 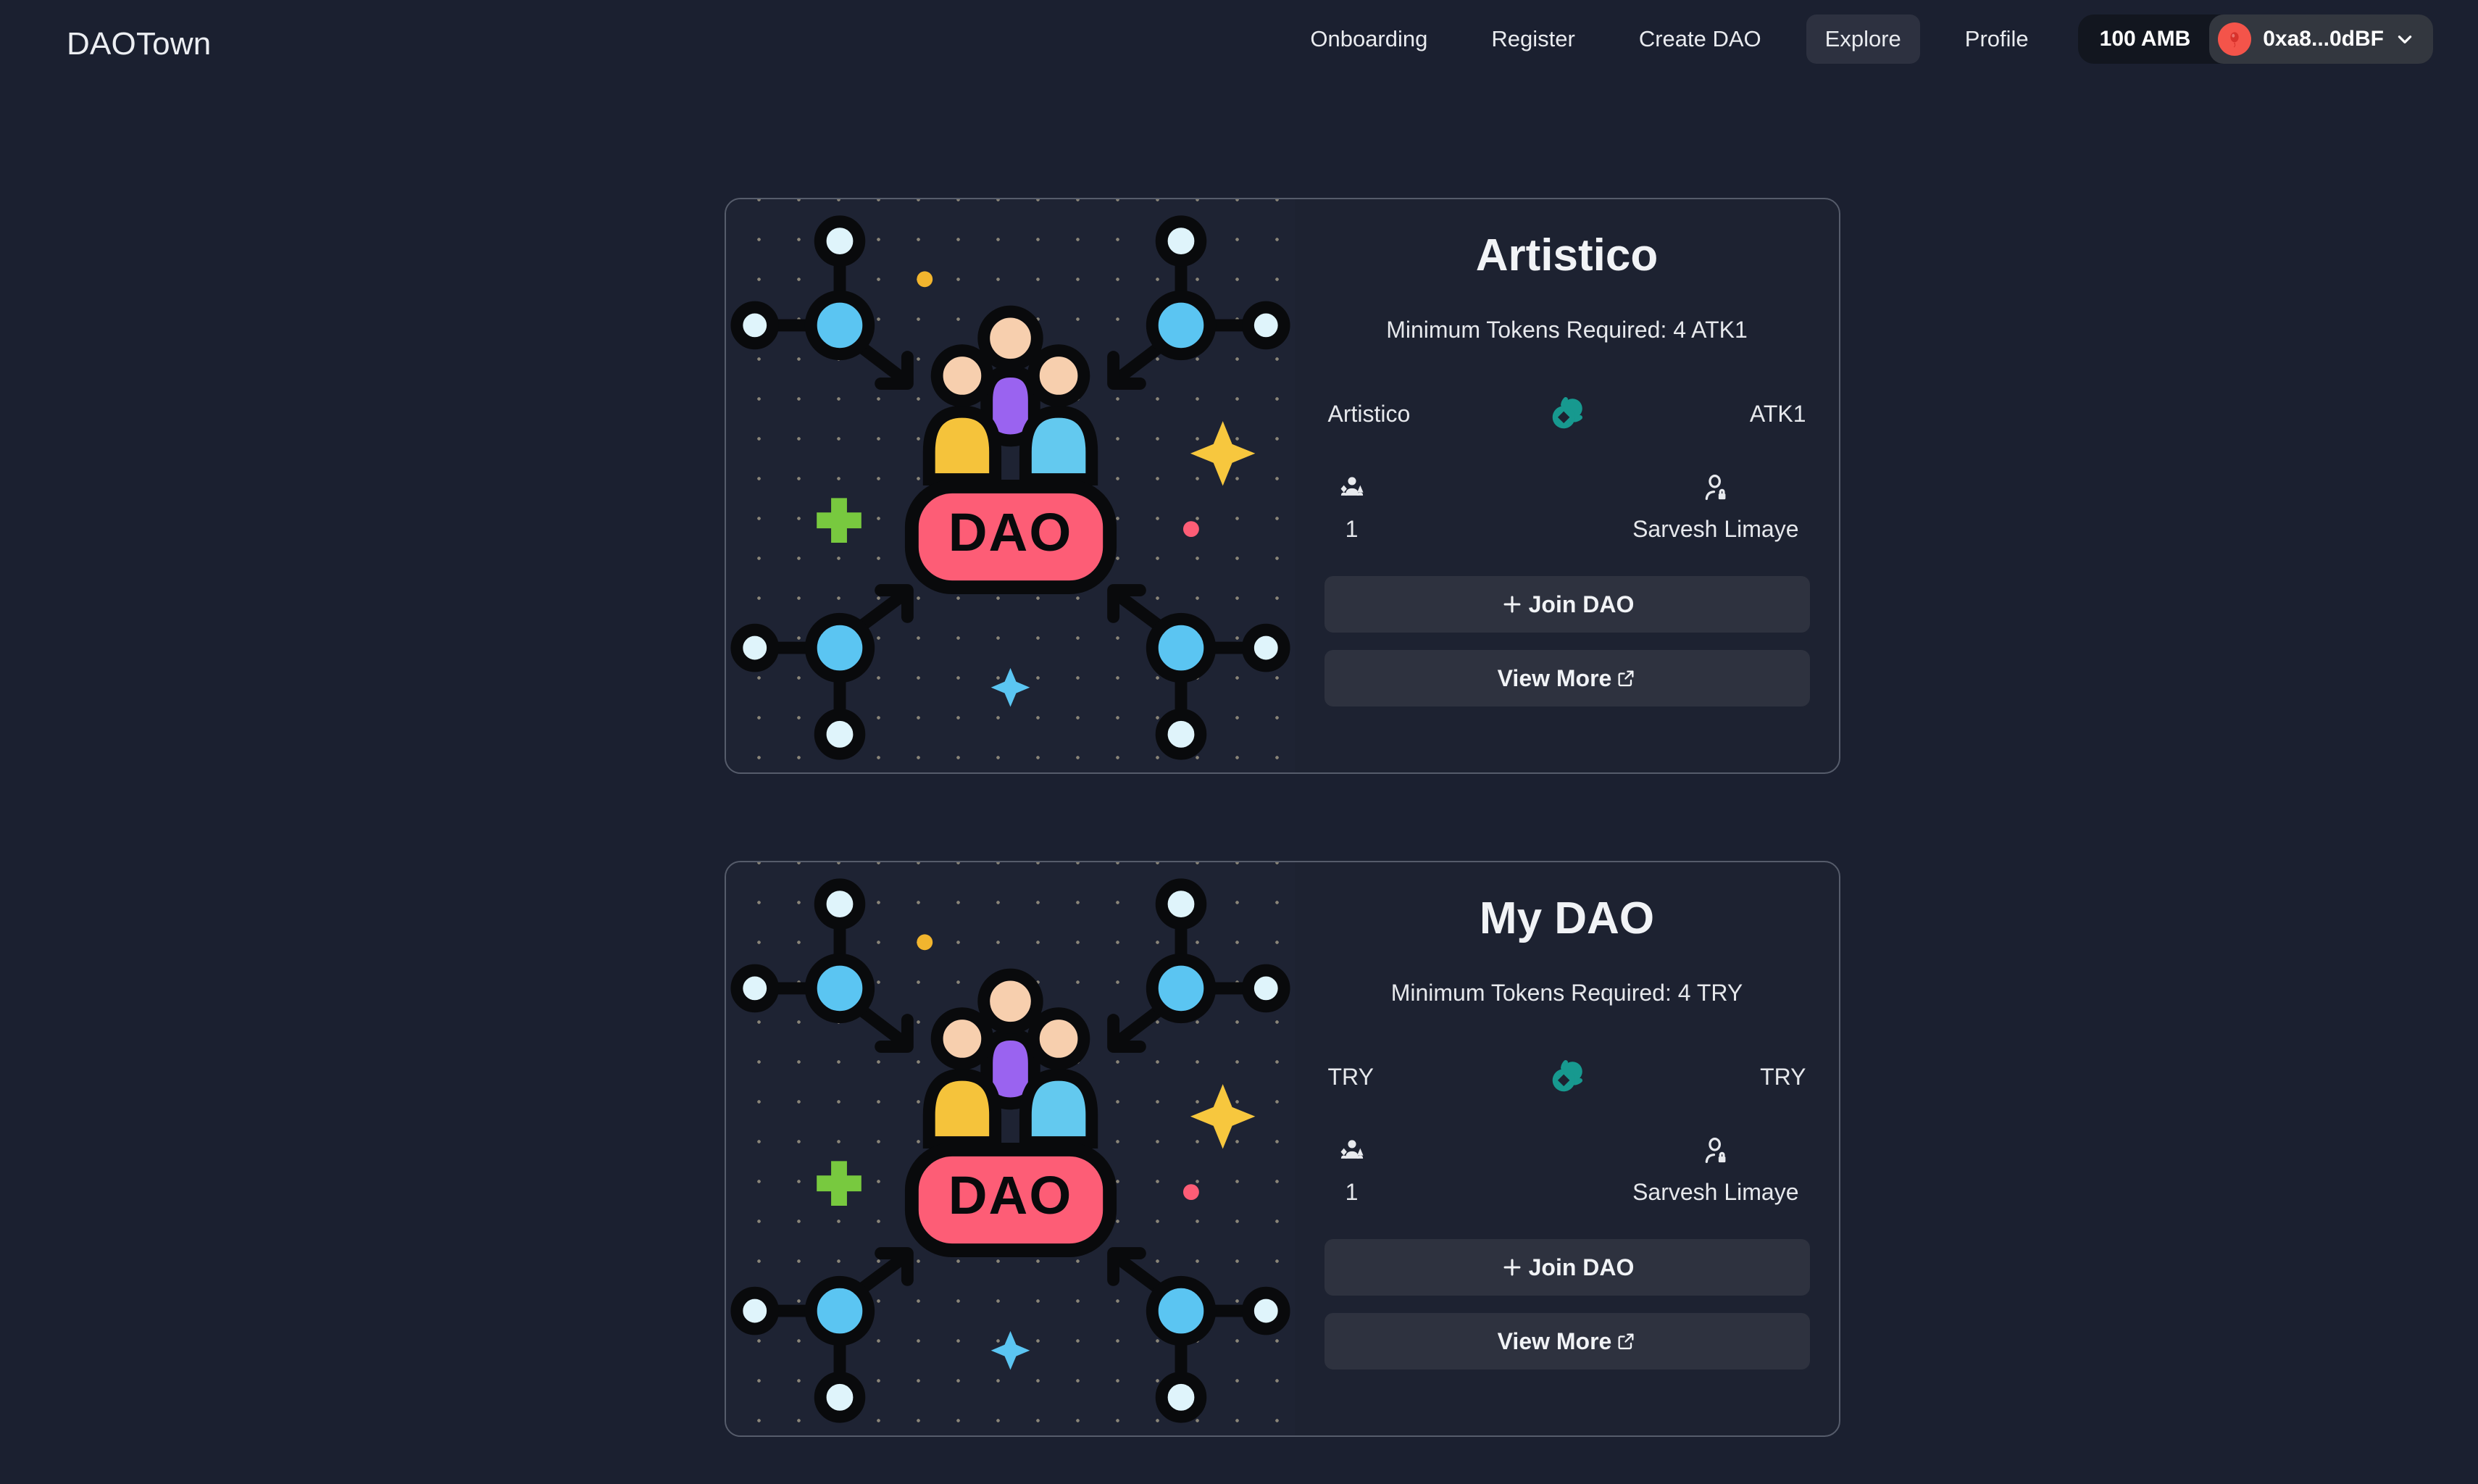 I want to click on dao-title: Artistico, so click(x=1567, y=255).